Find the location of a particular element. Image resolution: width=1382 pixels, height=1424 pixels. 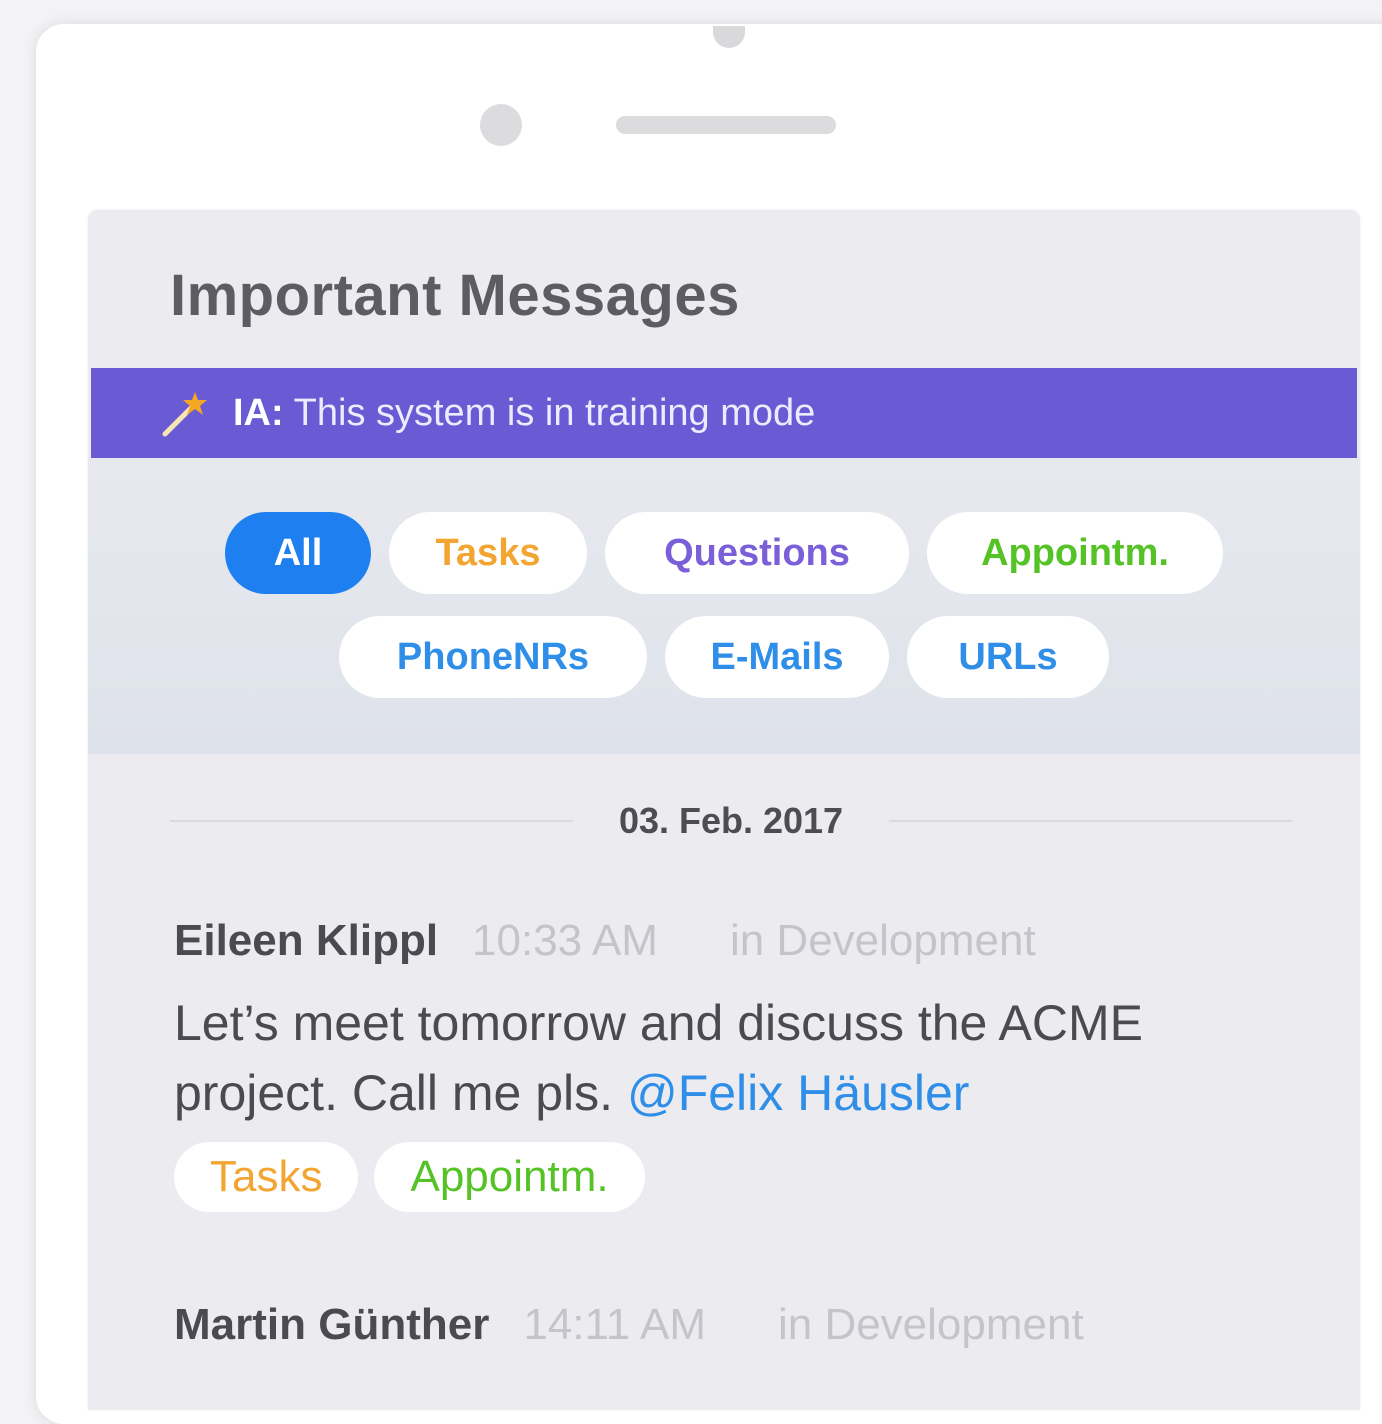

filter-chip-label: E-Mails is located at coordinates (777, 656).